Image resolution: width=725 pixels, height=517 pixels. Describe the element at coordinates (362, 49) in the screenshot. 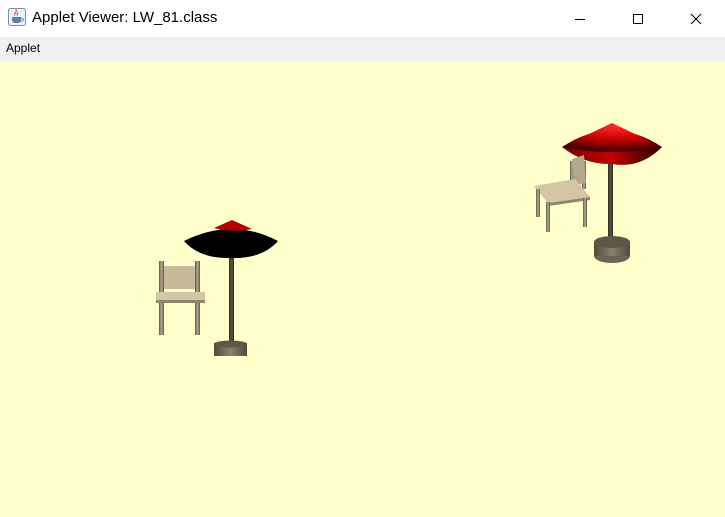

I see `menu-bar: Applet` at that location.